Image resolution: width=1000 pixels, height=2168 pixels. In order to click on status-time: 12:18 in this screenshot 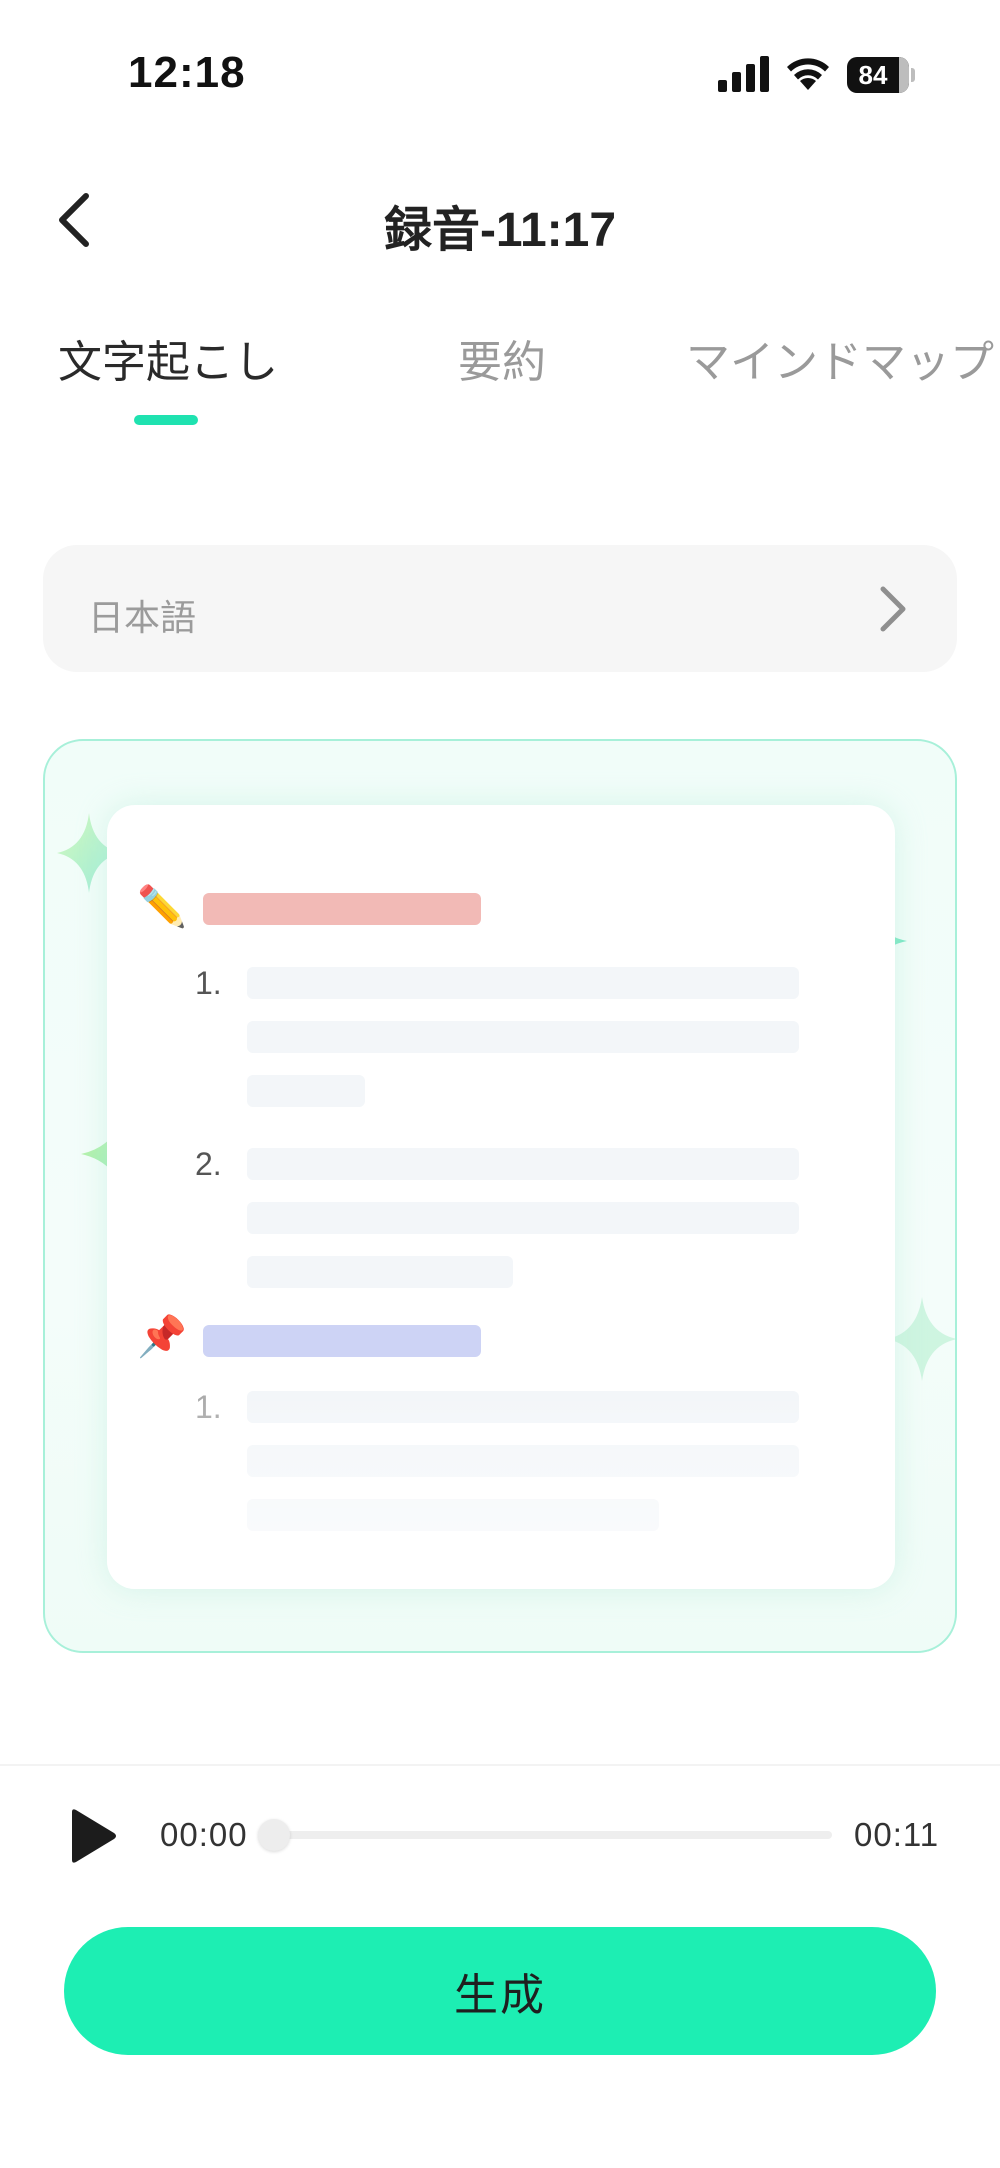, I will do `click(187, 72)`.